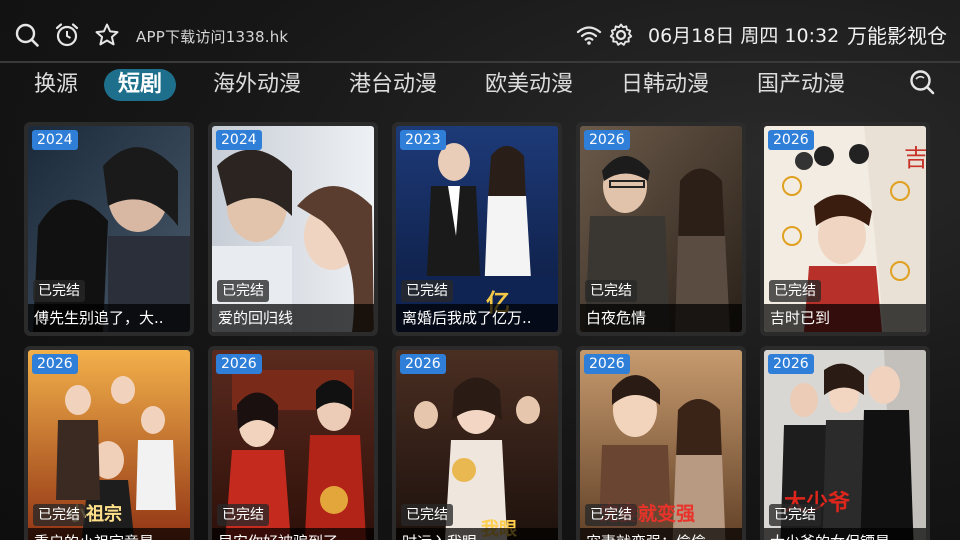  Describe the element at coordinates (662, 535) in the screenshot. I see `drama-title: 宠妻就变强：偷偷..` at that location.